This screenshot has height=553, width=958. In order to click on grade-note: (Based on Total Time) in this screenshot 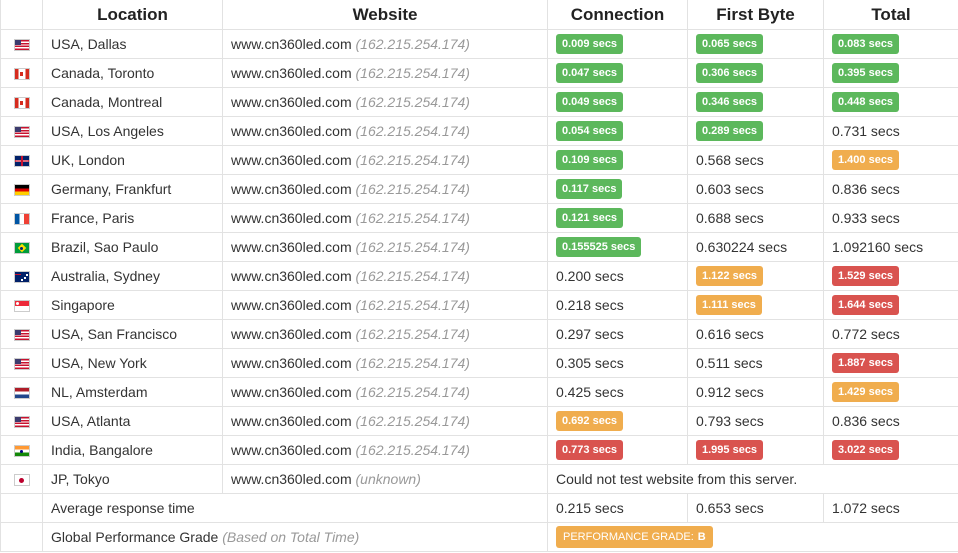, I will do `click(291, 537)`.